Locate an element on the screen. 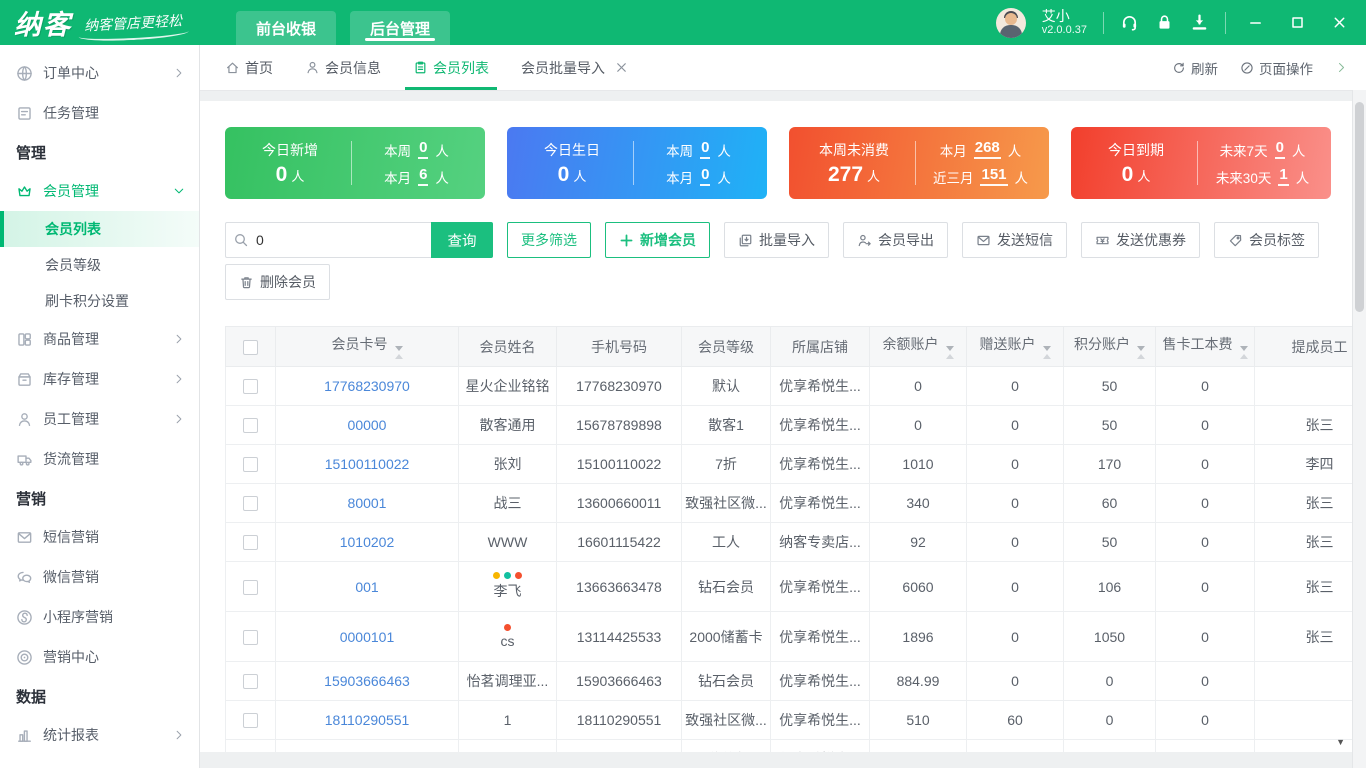 The image size is (1366, 768). window-close-button is located at coordinates (1339, 23).